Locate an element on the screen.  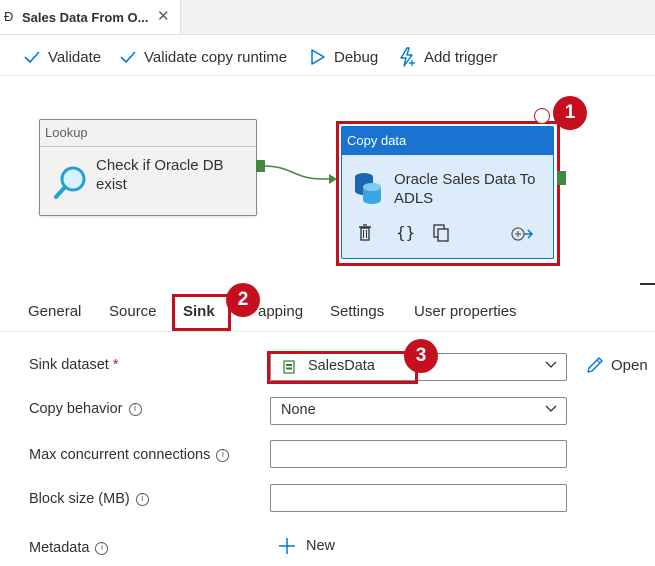
new-label: New is located at coordinates (321, 546).